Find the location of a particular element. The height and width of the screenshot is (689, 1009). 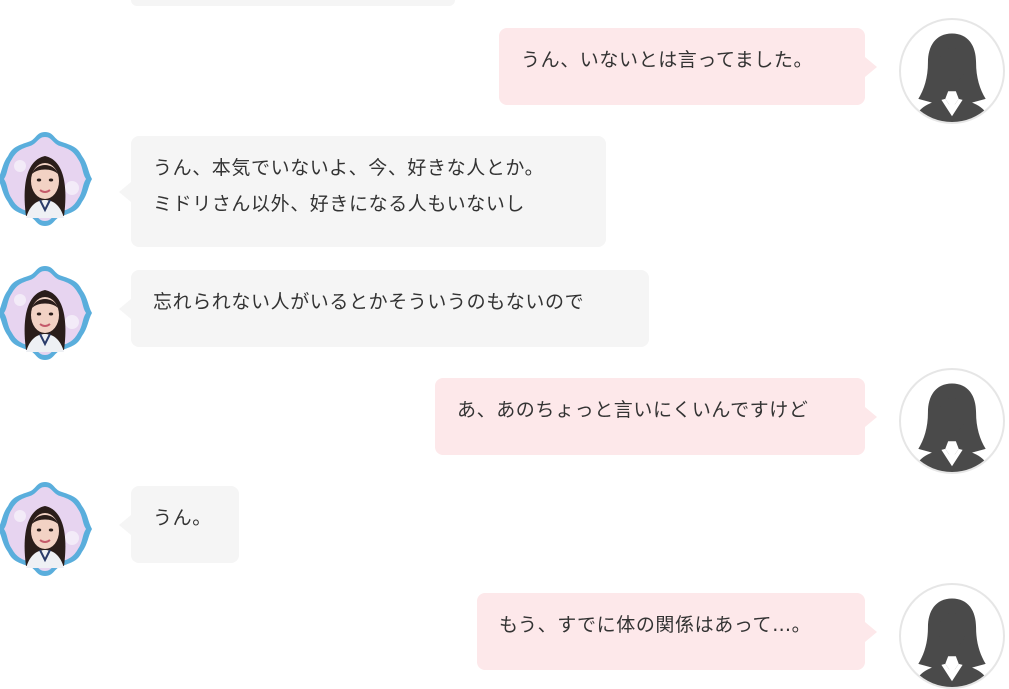

agent-message-bubble: 忘れられない人がいるとかそういうのもないので is located at coordinates (384, 308).